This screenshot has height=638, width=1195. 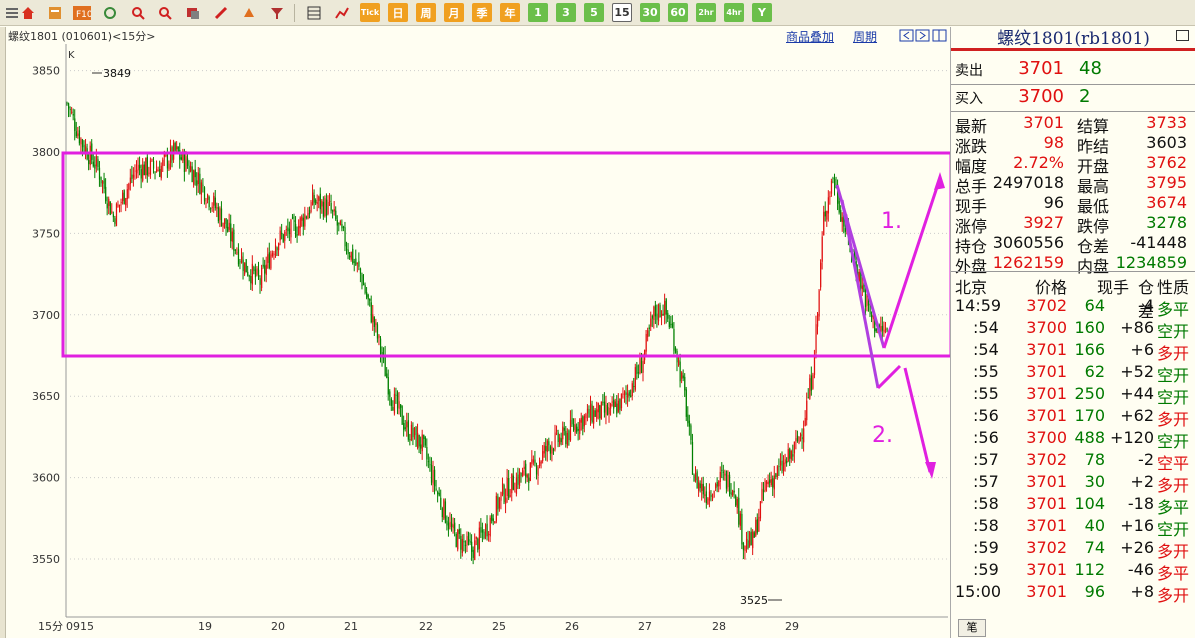 What do you see at coordinates (1158, 242) in the screenshot?
I see `stat-value: -41448` at bounding box center [1158, 242].